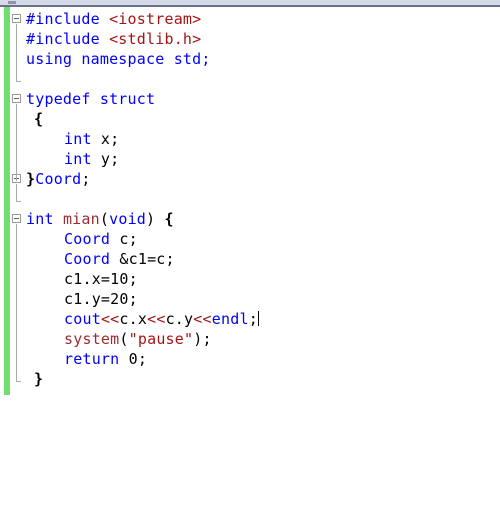 The image size is (500, 531). I want to click on code-line-3: using namespace std;, so click(261, 59).